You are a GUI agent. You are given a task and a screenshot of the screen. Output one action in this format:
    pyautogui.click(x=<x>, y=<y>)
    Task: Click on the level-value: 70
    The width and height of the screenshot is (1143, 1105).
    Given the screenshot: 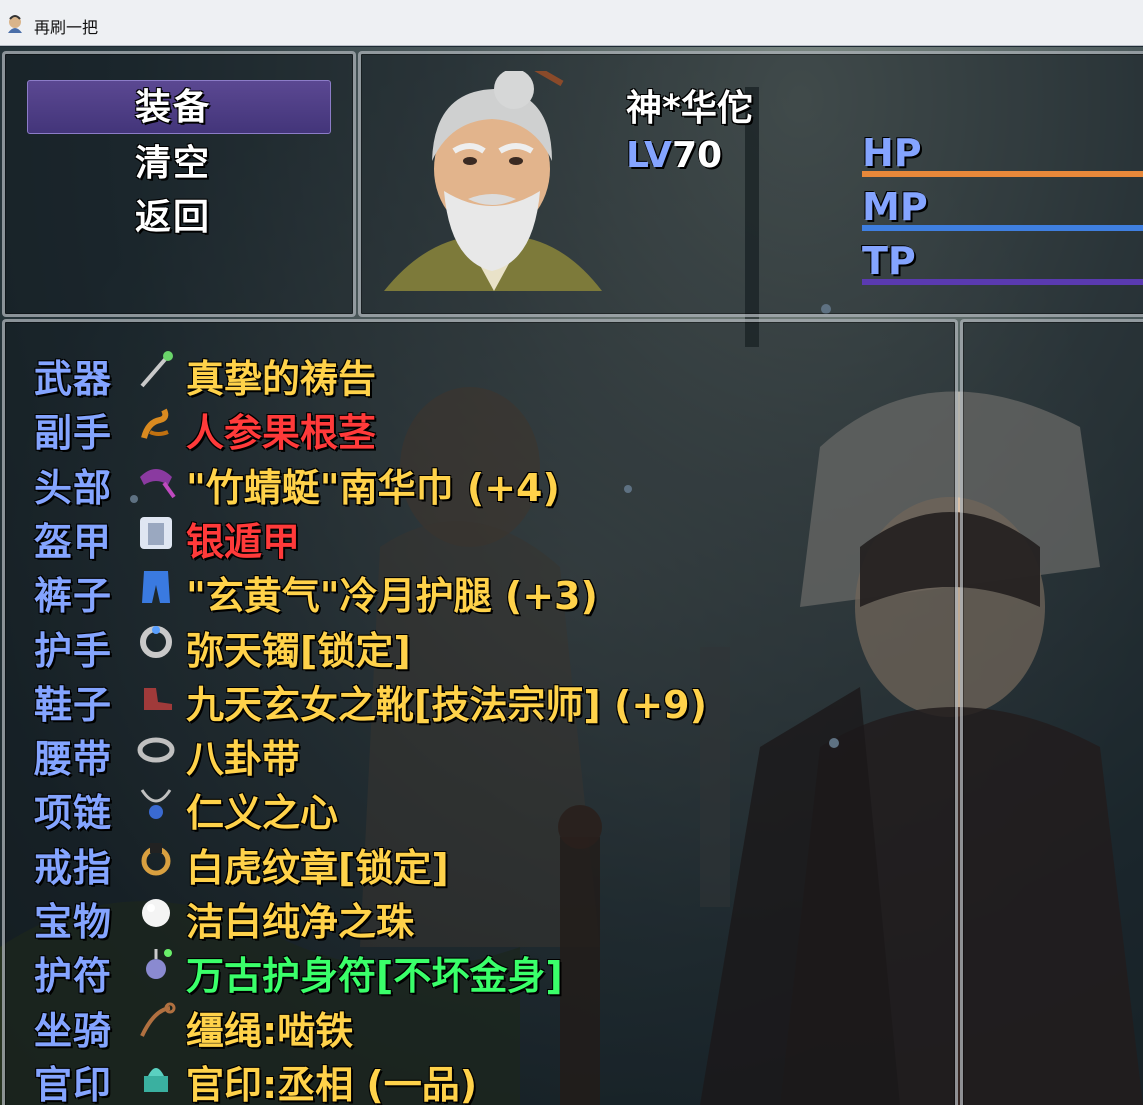 What is the action you would take?
    pyautogui.click(x=697, y=155)
    